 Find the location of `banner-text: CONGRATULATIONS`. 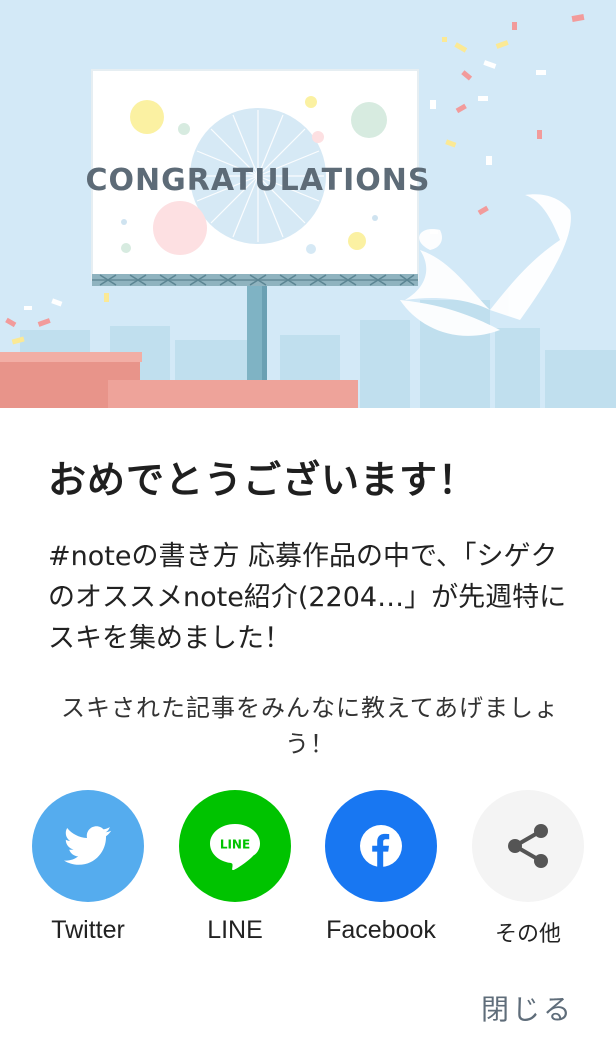

banner-text: CONGRATULATIONS is located at coordinates (258, 180).